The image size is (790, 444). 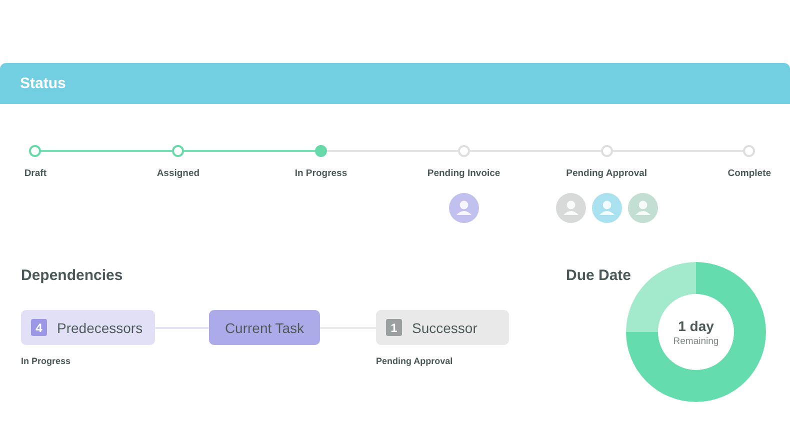 What do you see at coordinates (599, 275) in the screenshot?
I see `section-title: Due Date` at bounding box center [599, 275].